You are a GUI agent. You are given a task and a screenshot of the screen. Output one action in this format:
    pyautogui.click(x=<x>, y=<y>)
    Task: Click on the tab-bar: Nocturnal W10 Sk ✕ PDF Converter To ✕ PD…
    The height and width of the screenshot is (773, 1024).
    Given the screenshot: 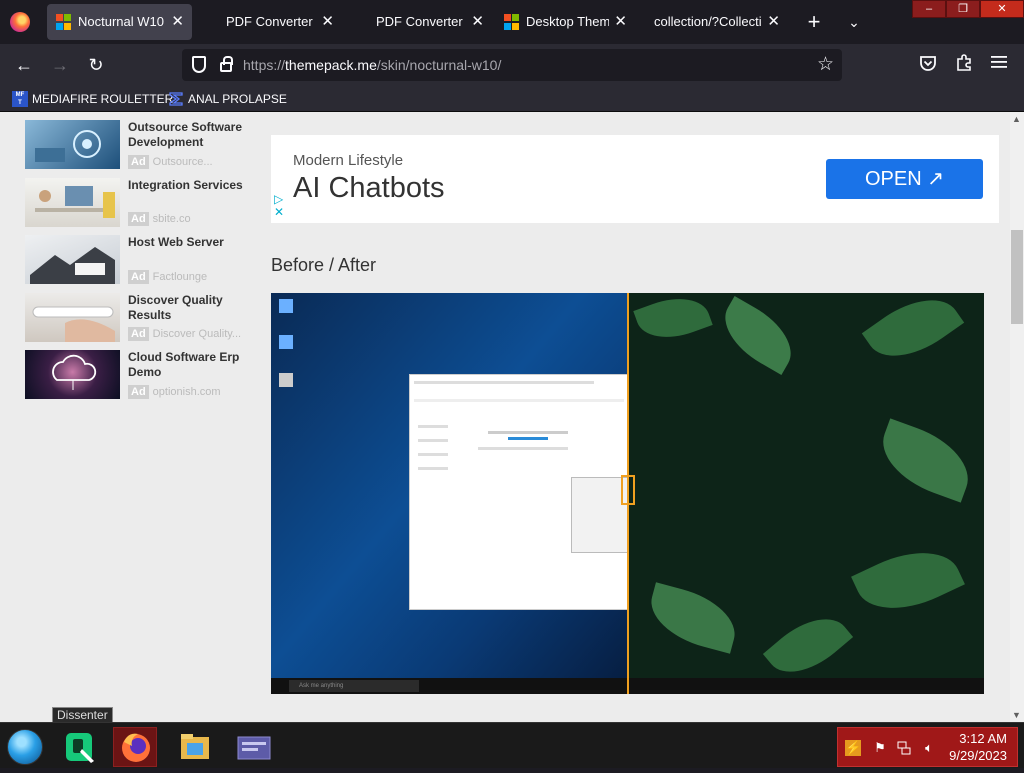 What is the action you would take?
    pyautogui.click(x=512, y=22)
    